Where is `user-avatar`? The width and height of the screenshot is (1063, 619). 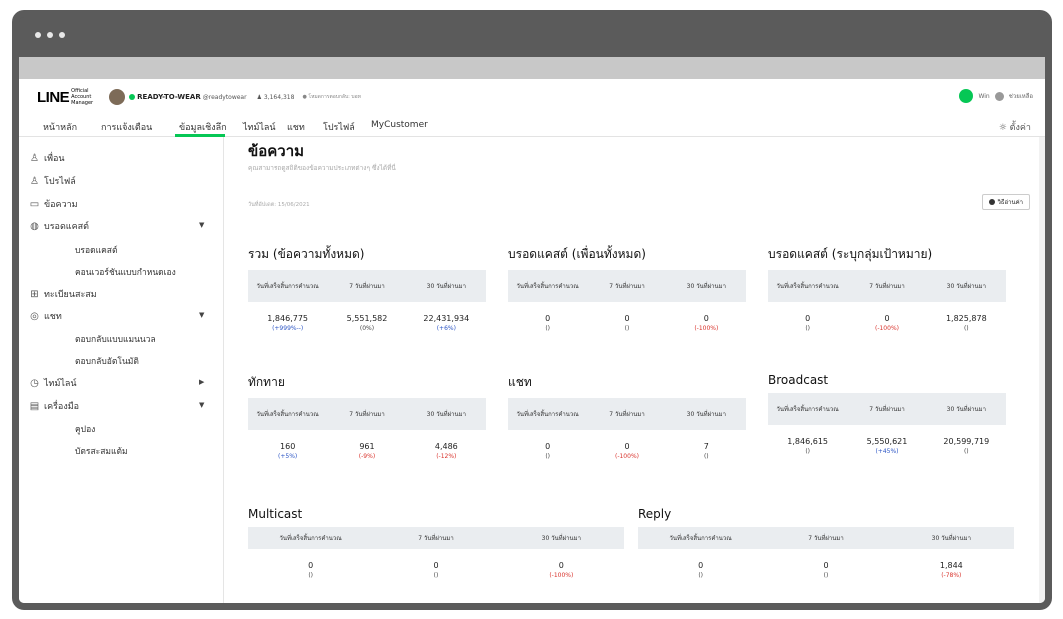
user-avatar is located at coordinates (966, 96).